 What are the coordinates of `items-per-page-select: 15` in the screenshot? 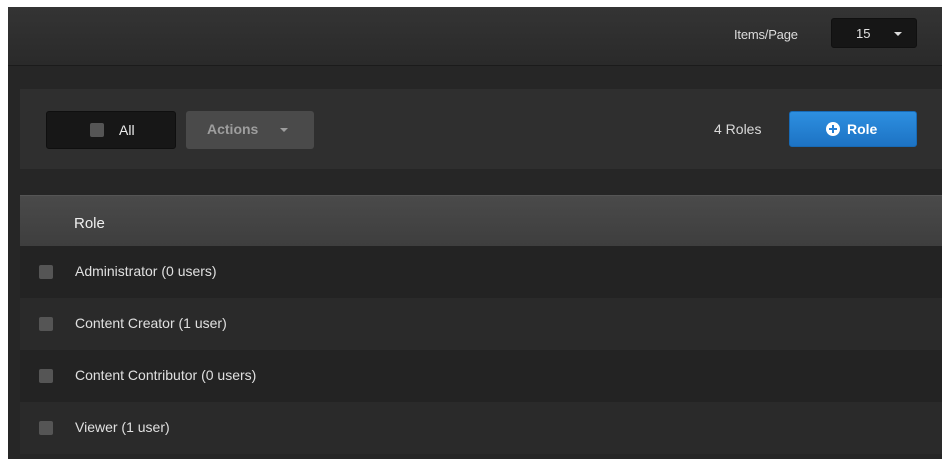 It's located at (874, 33).